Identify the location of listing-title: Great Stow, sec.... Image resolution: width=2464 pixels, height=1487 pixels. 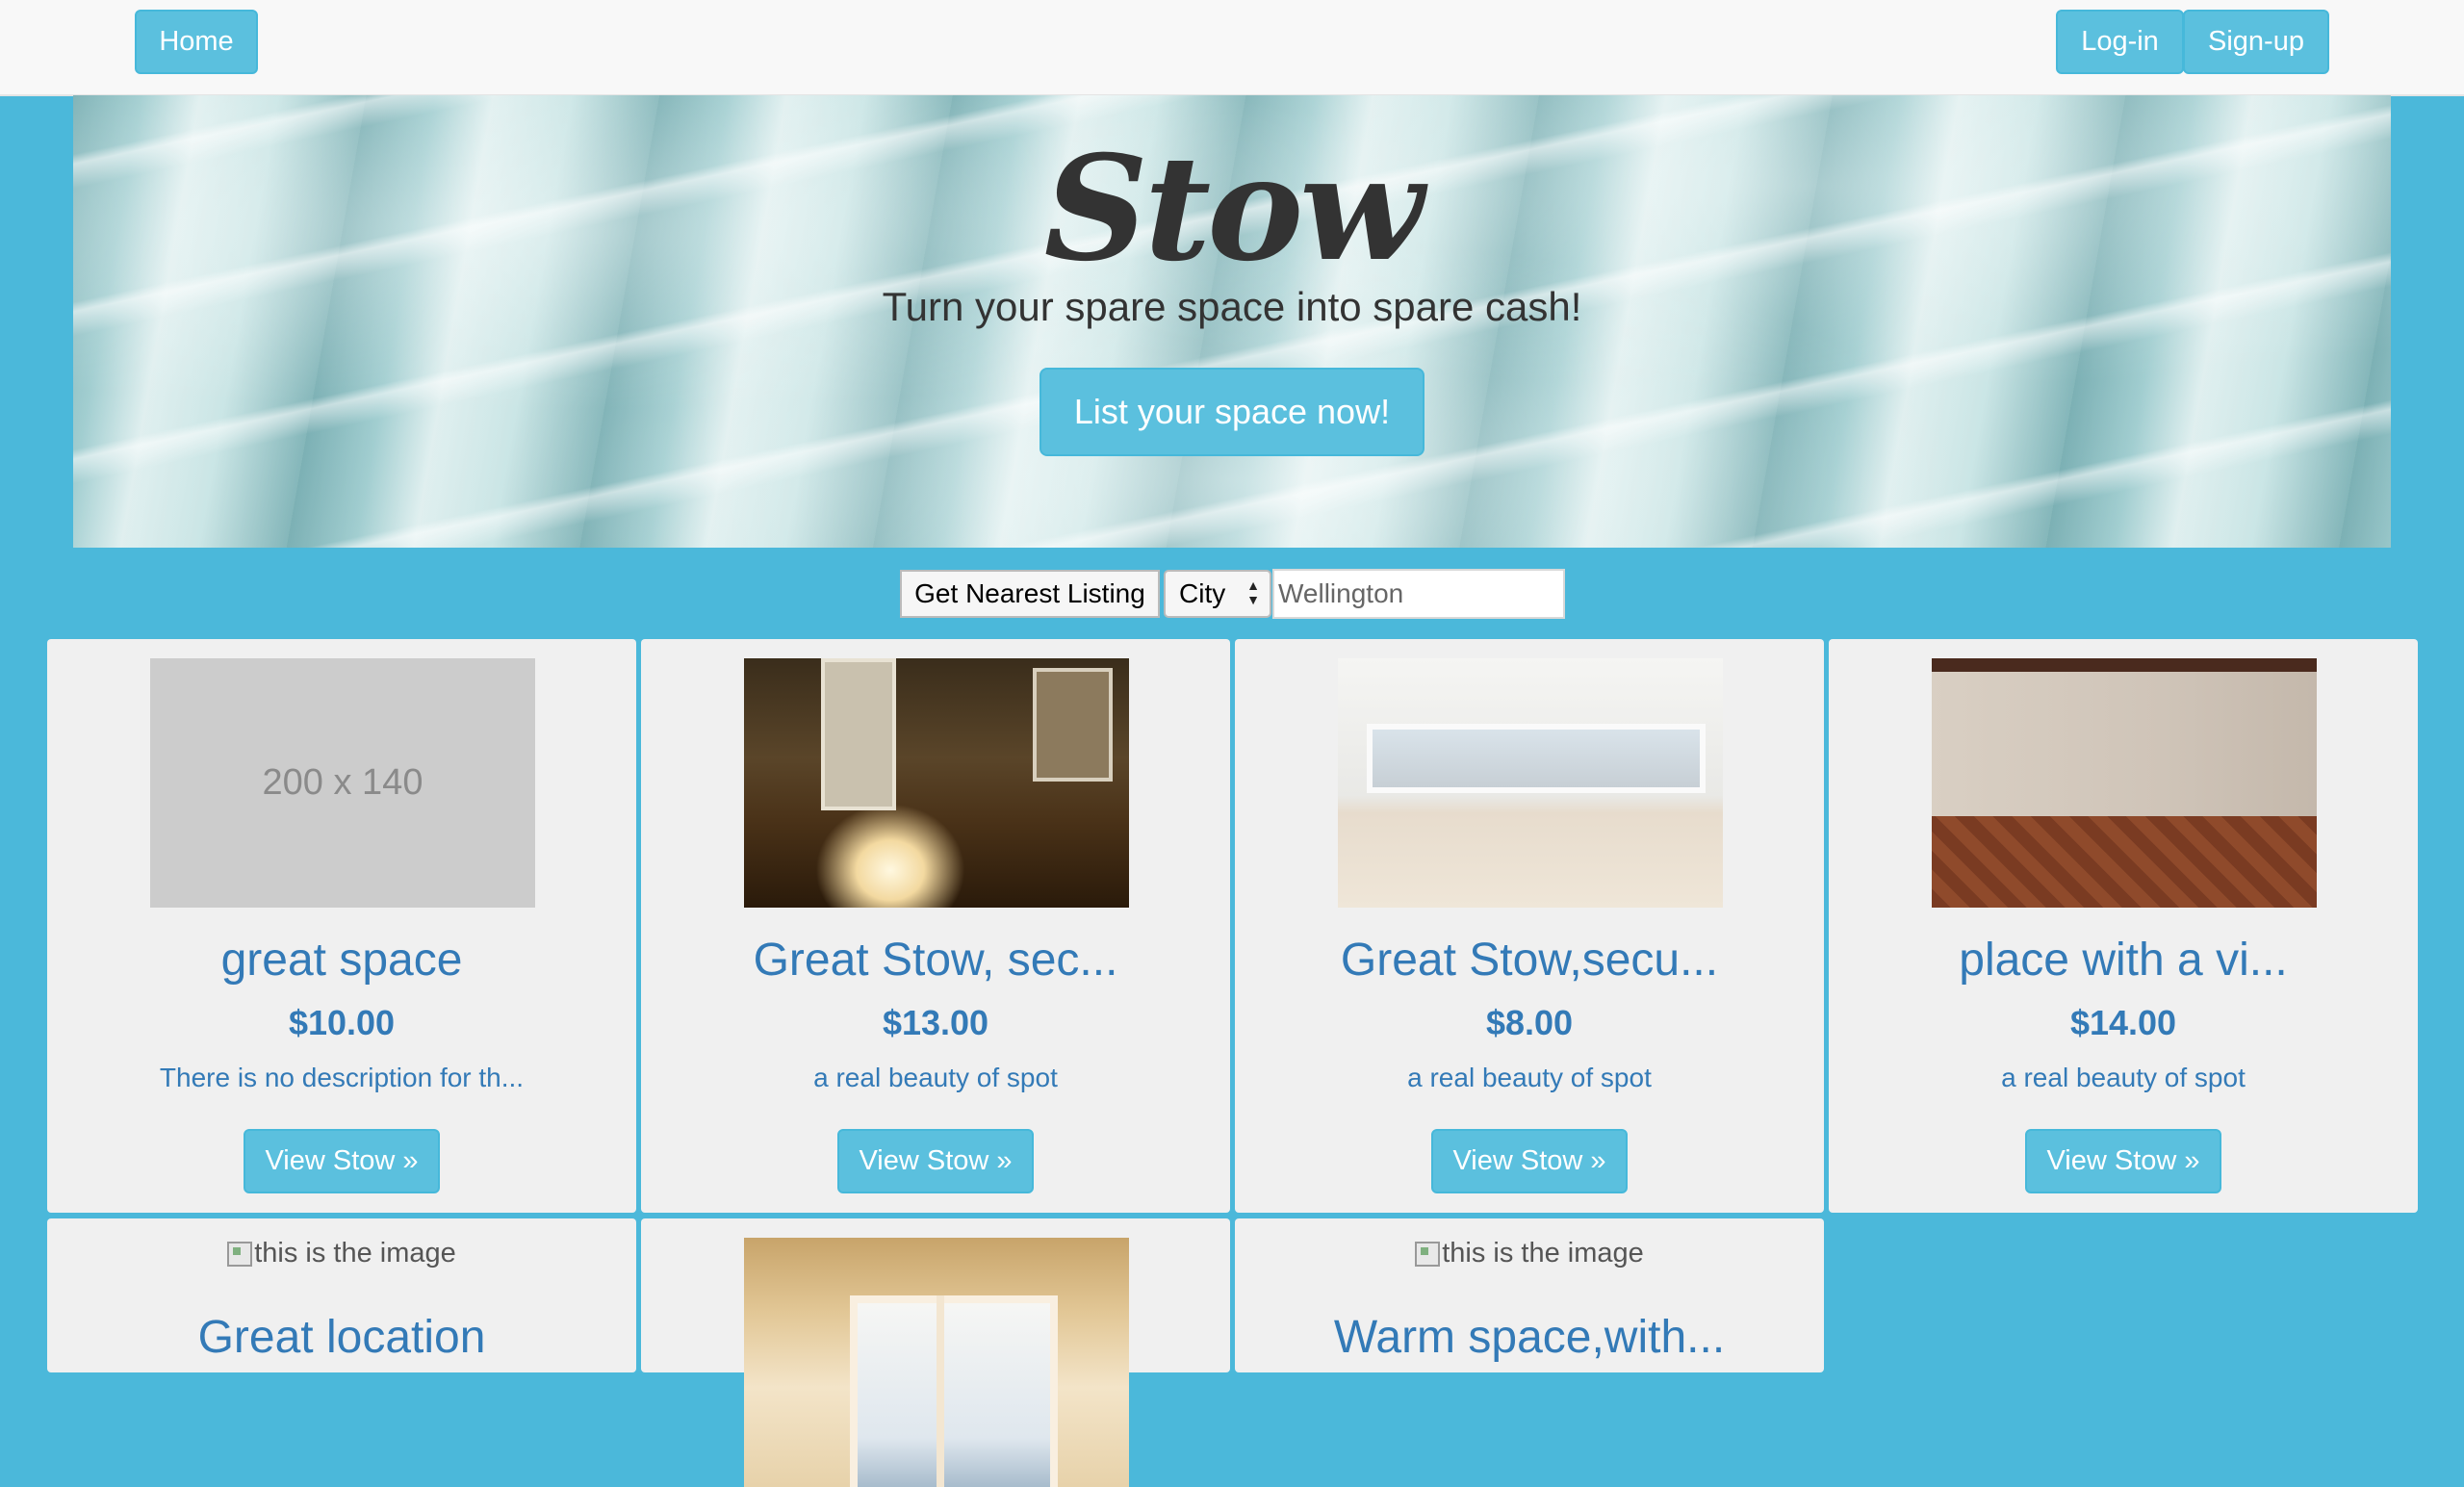
(935, 960).